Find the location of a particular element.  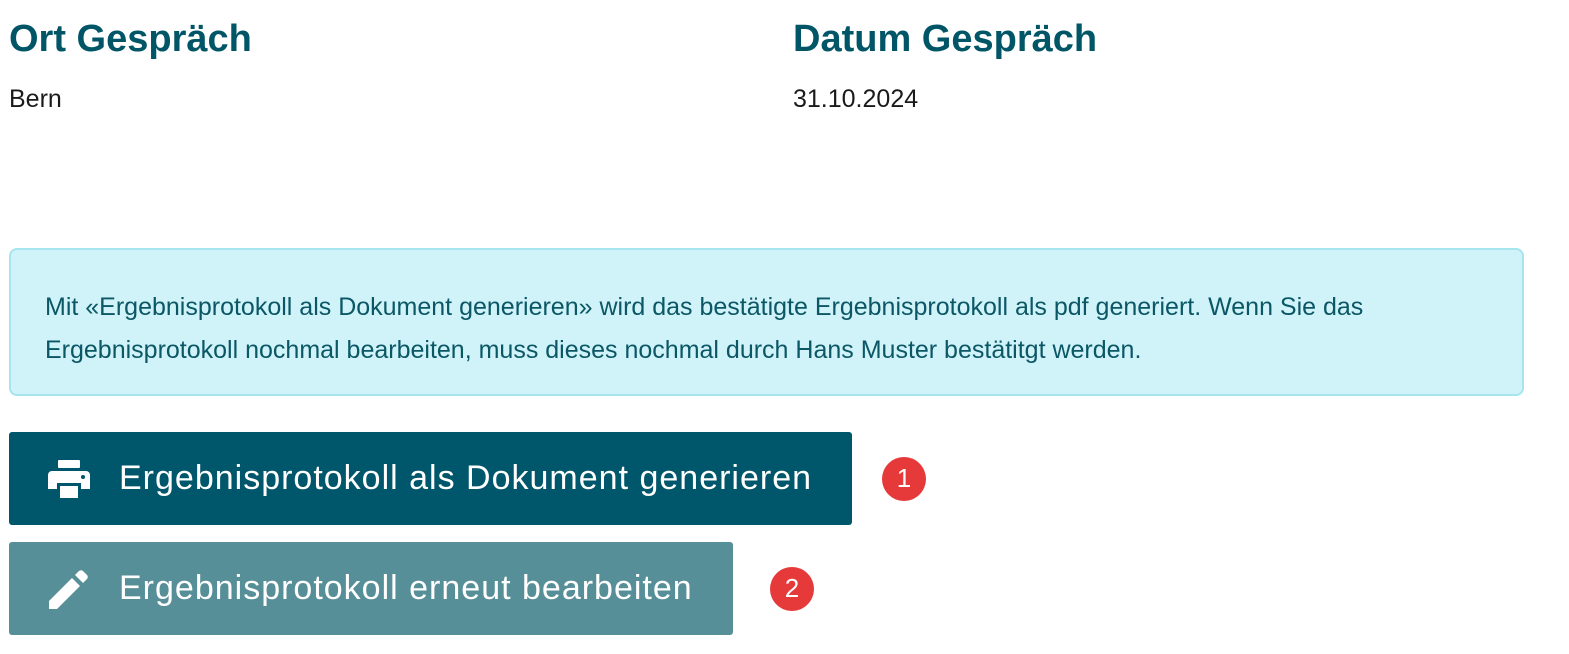

printer-icon is located at coordinates (69, 479).